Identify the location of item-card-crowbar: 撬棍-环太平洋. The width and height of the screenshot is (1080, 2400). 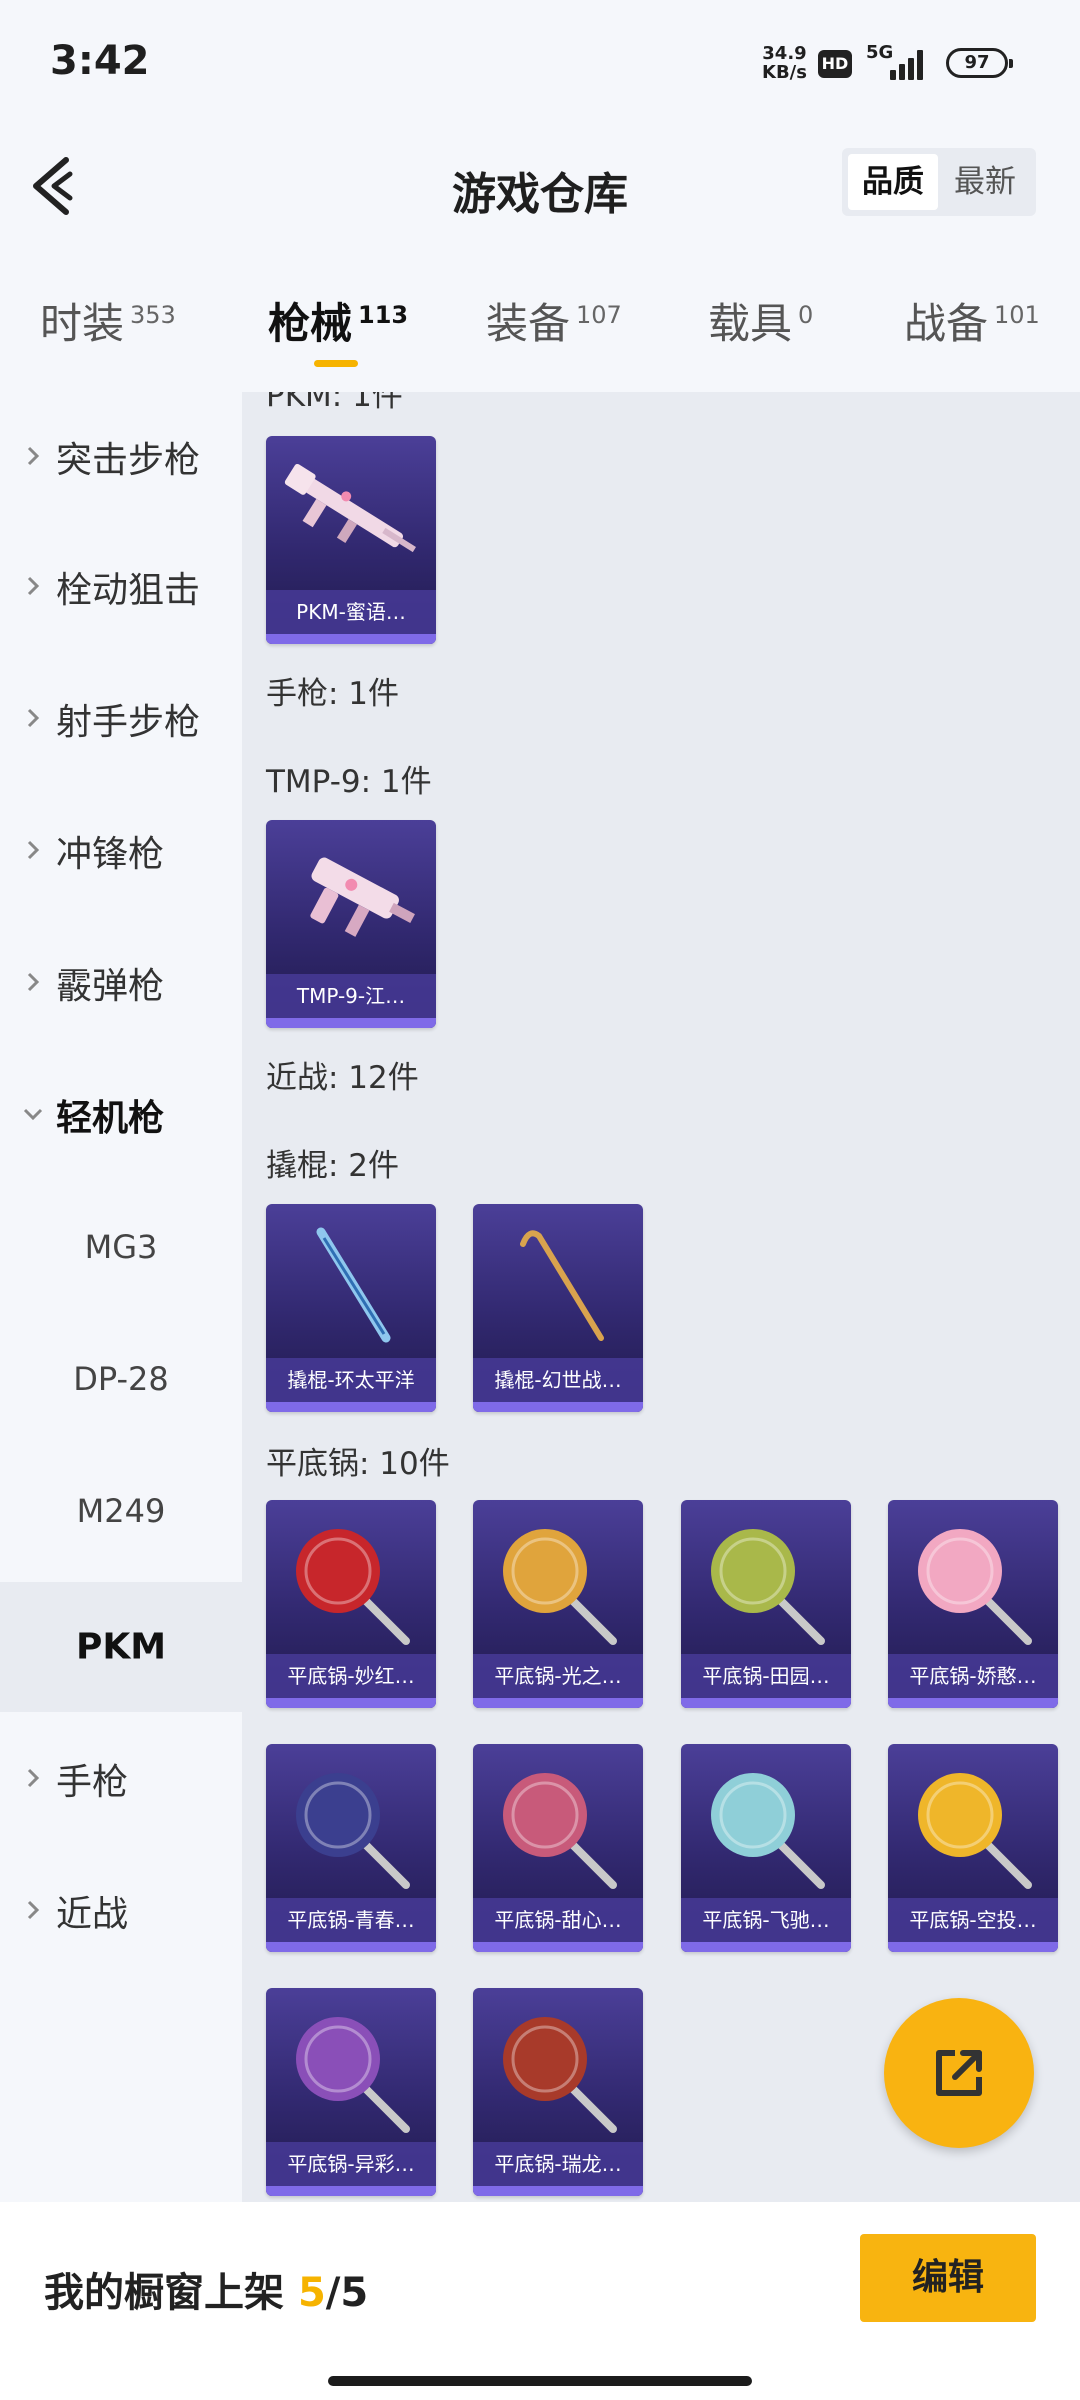
(351, 1308).